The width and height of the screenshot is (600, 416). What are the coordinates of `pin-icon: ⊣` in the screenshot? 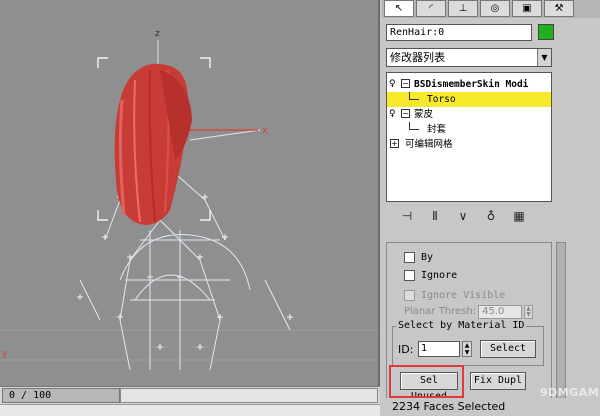 It's located at (407, 216).